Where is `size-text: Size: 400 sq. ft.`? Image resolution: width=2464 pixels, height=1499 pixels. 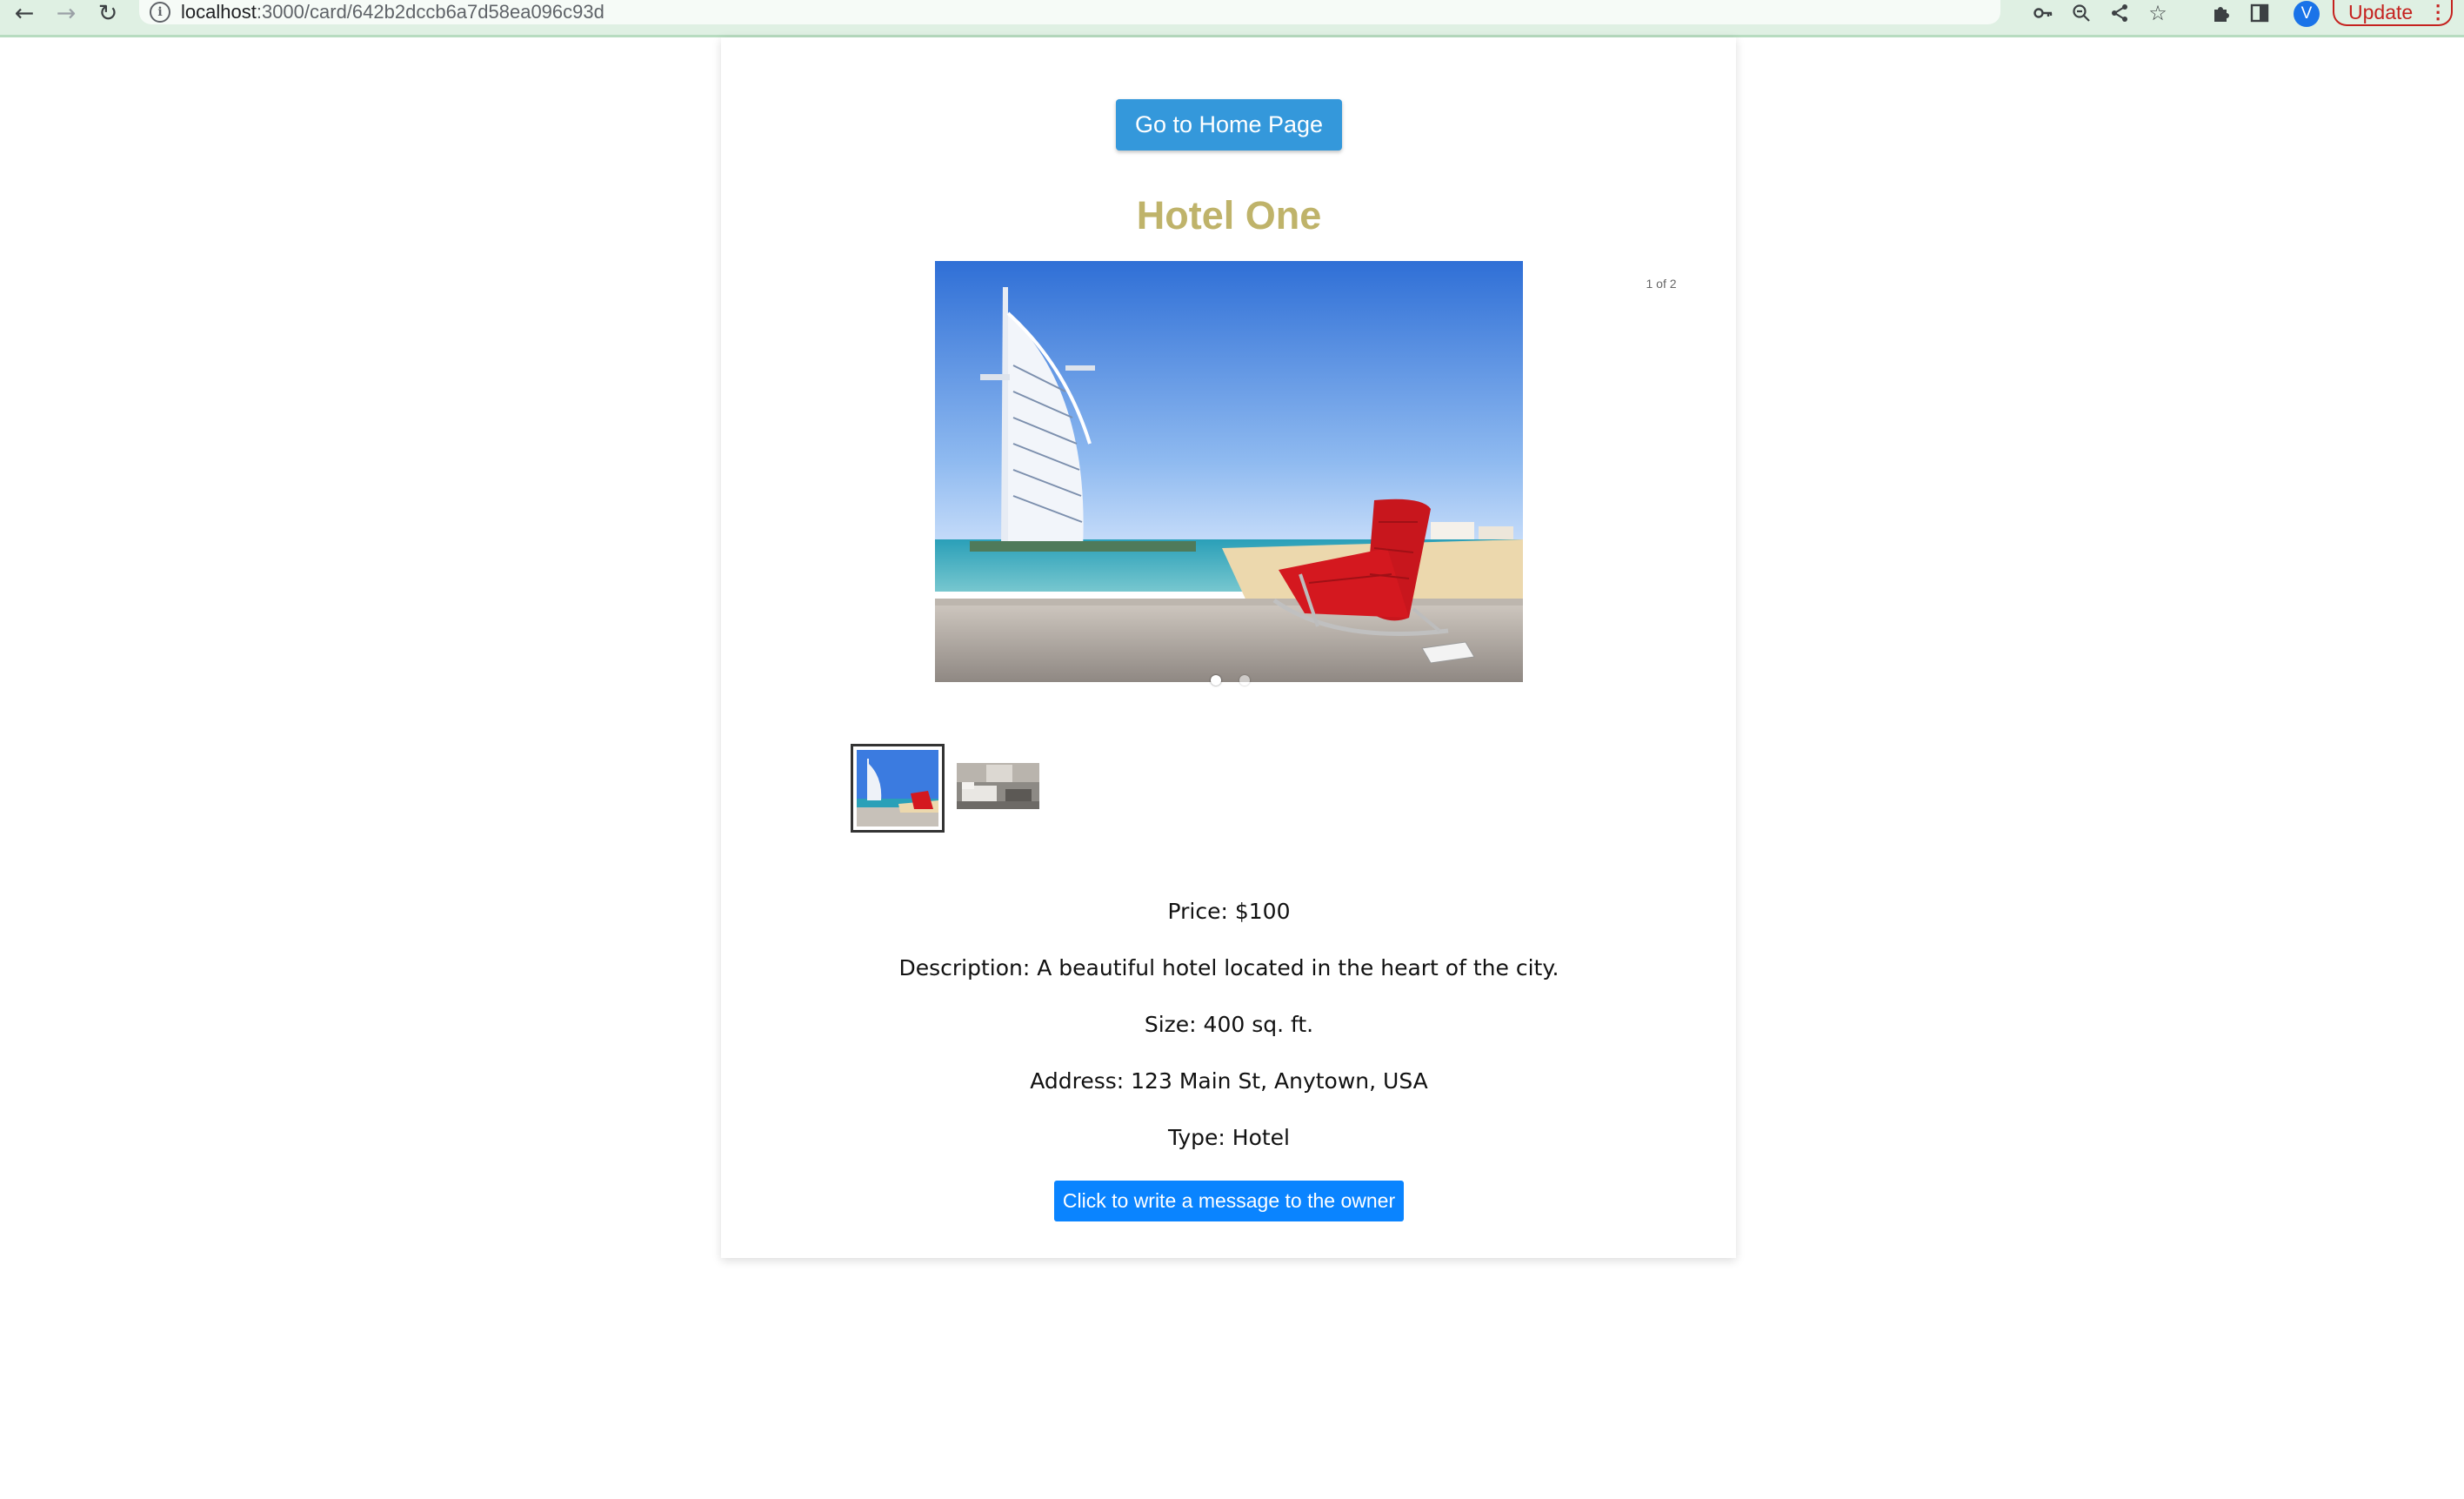
size-text: Size: 400 sq. ft. is located at coordinates (1229, 1024).